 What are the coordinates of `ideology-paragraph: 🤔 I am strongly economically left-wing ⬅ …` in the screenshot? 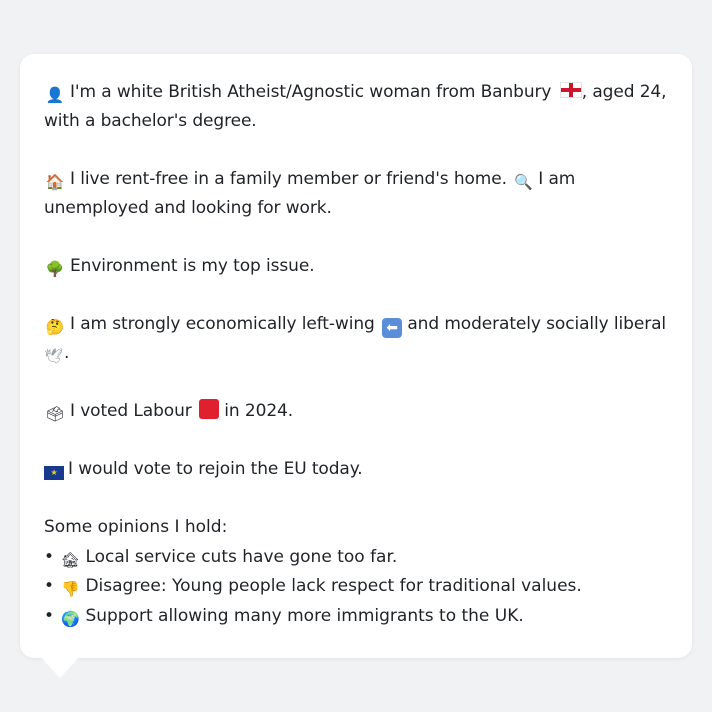 It's located at (356, 339).